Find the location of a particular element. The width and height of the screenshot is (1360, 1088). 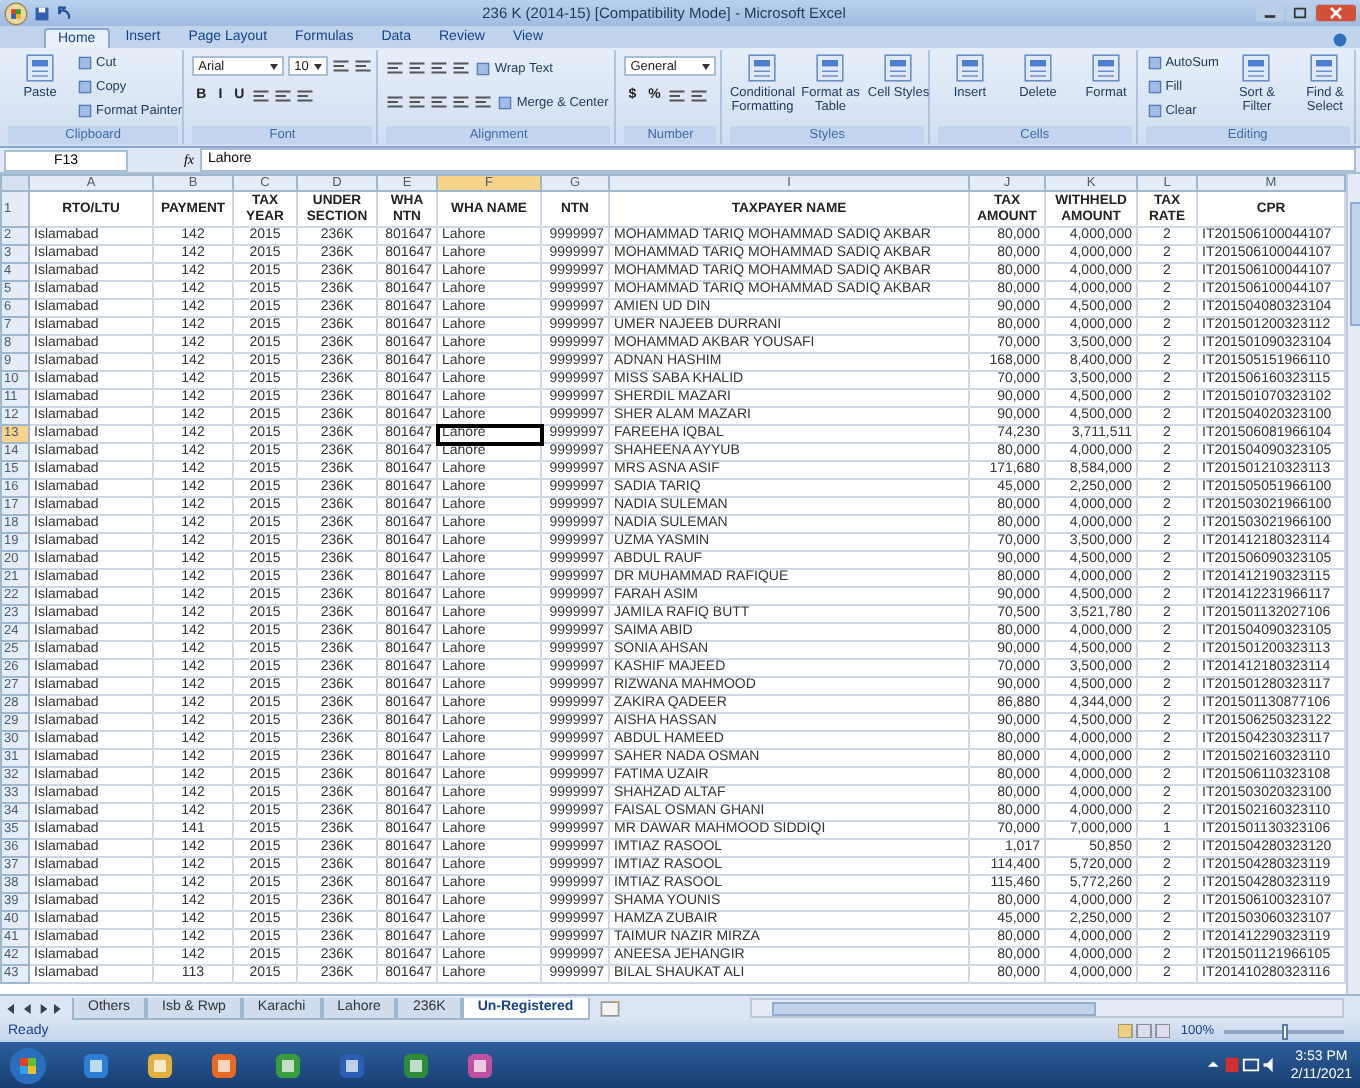

maximize-icon is located at coordinates (1300, 13).